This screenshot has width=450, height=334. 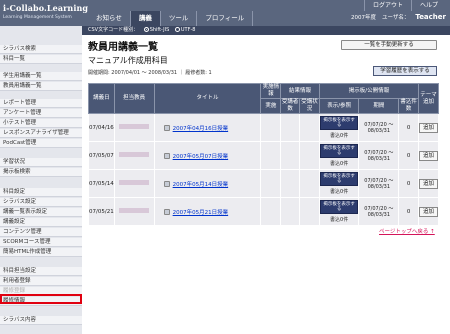 I want to click on col-board-period: 期間, so click(x=379, y=106).